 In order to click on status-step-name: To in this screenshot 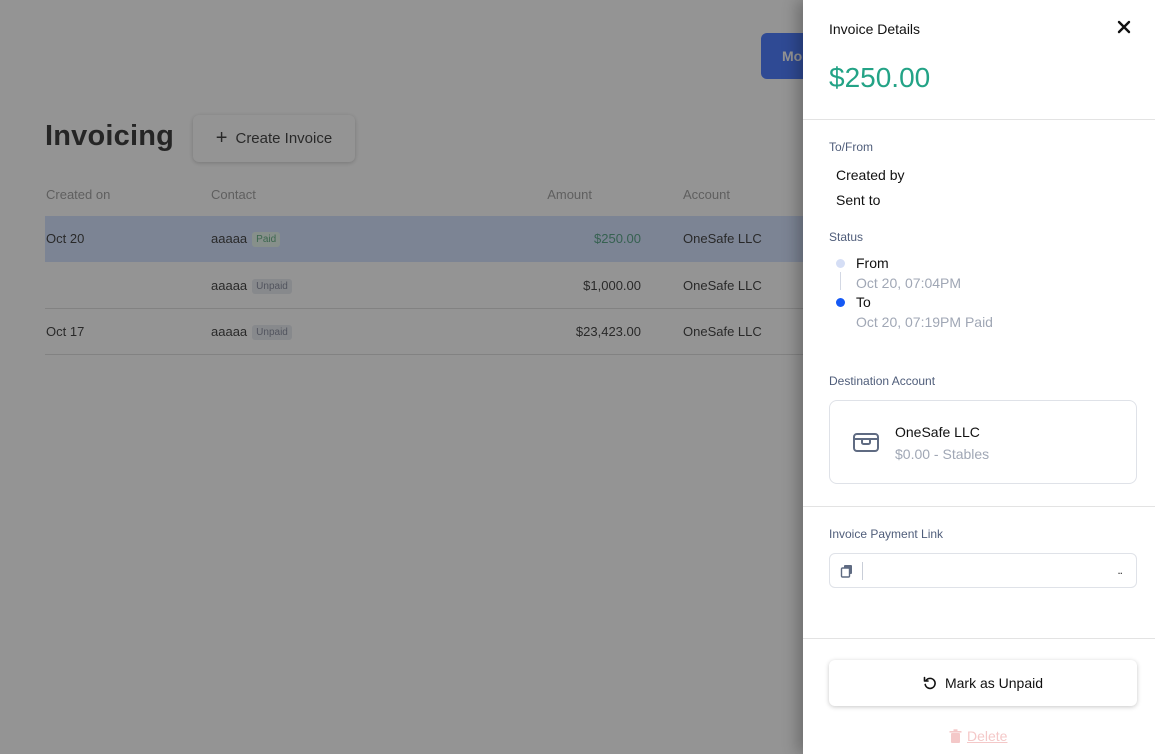, I will do `click(863, 302)`.